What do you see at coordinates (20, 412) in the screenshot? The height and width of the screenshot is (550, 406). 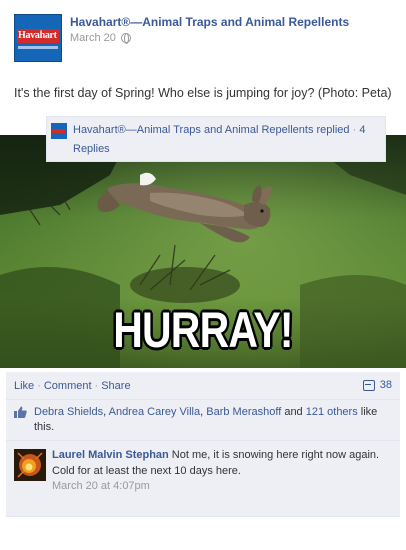 I see `thumbs-up-icon` at bounding box center [20, 412].